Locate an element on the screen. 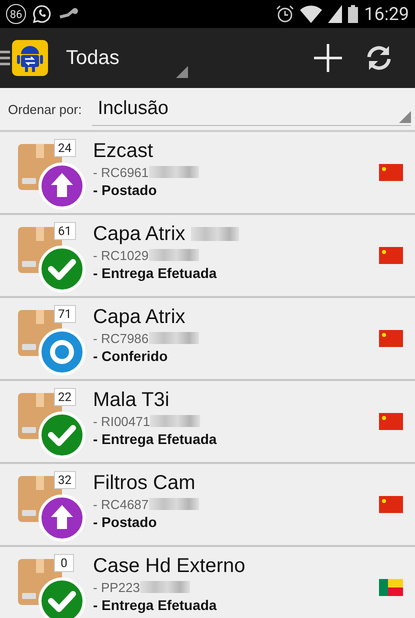 Image resolution: width=415 pixels, height=618 pixels. wifi-icon is located at coordinates (311, 14).